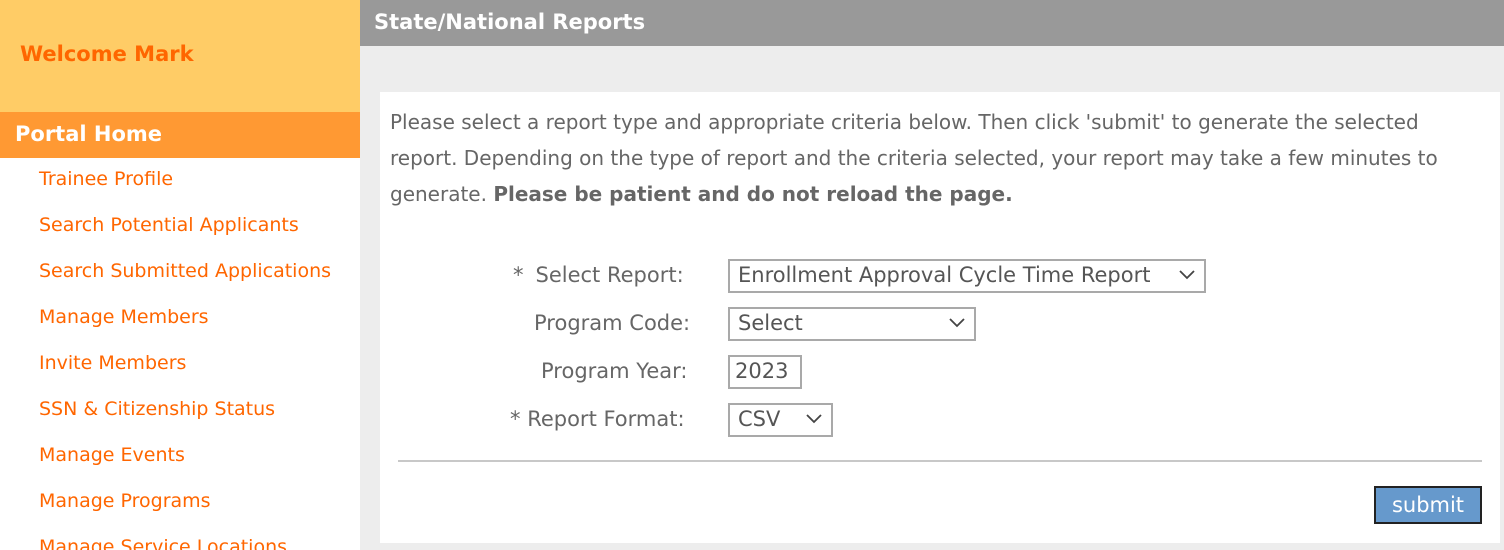 The image size is (1504, 550). Describe the element at coordinates (944, 275) in the screenshot. I see `select-report-value: Enrollment Approval Cycle Time Report` at that location.